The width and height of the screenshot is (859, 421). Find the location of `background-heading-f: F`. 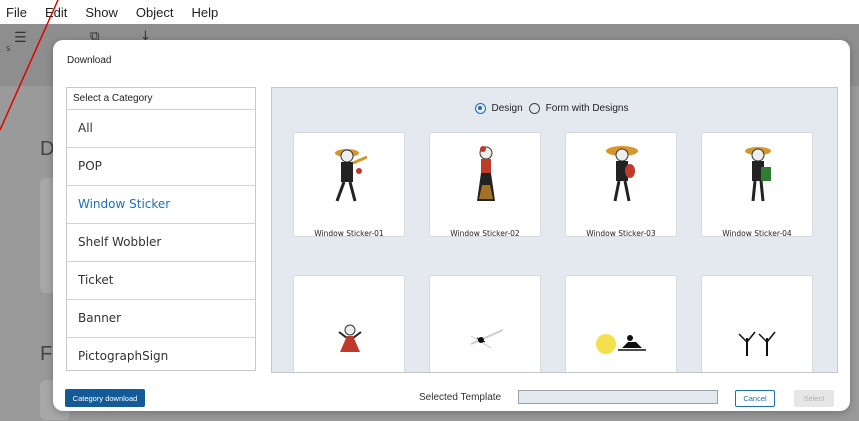

background-heading-f: F is located at coordinates (46, 354).